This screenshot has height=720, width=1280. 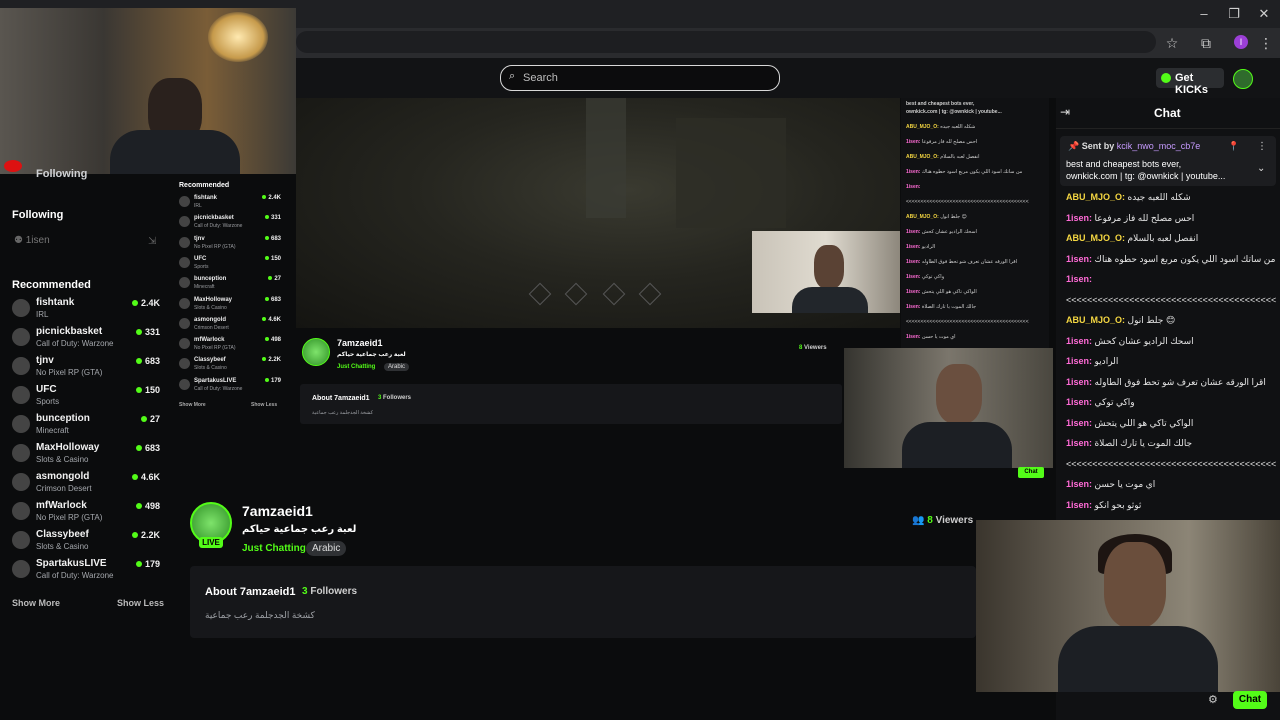 What do you see at coordinates (86, 340) in the screenshot?
I see `sidebar-item: picnickbasket Call of Duty: Warzone 331` at bounding box center [86, 340].